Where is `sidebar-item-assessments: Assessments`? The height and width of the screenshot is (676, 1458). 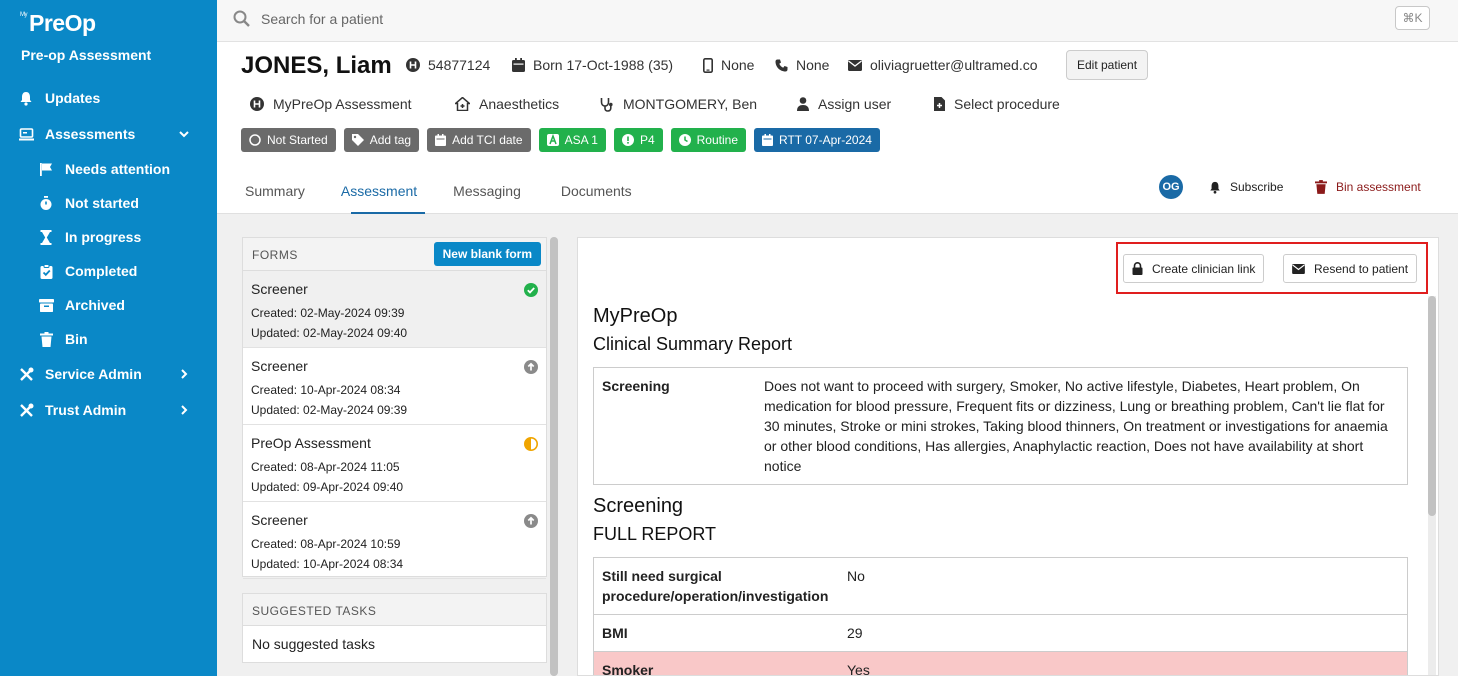
sidebar-item-assessments: Assessments is located at coordinates (108, 134).